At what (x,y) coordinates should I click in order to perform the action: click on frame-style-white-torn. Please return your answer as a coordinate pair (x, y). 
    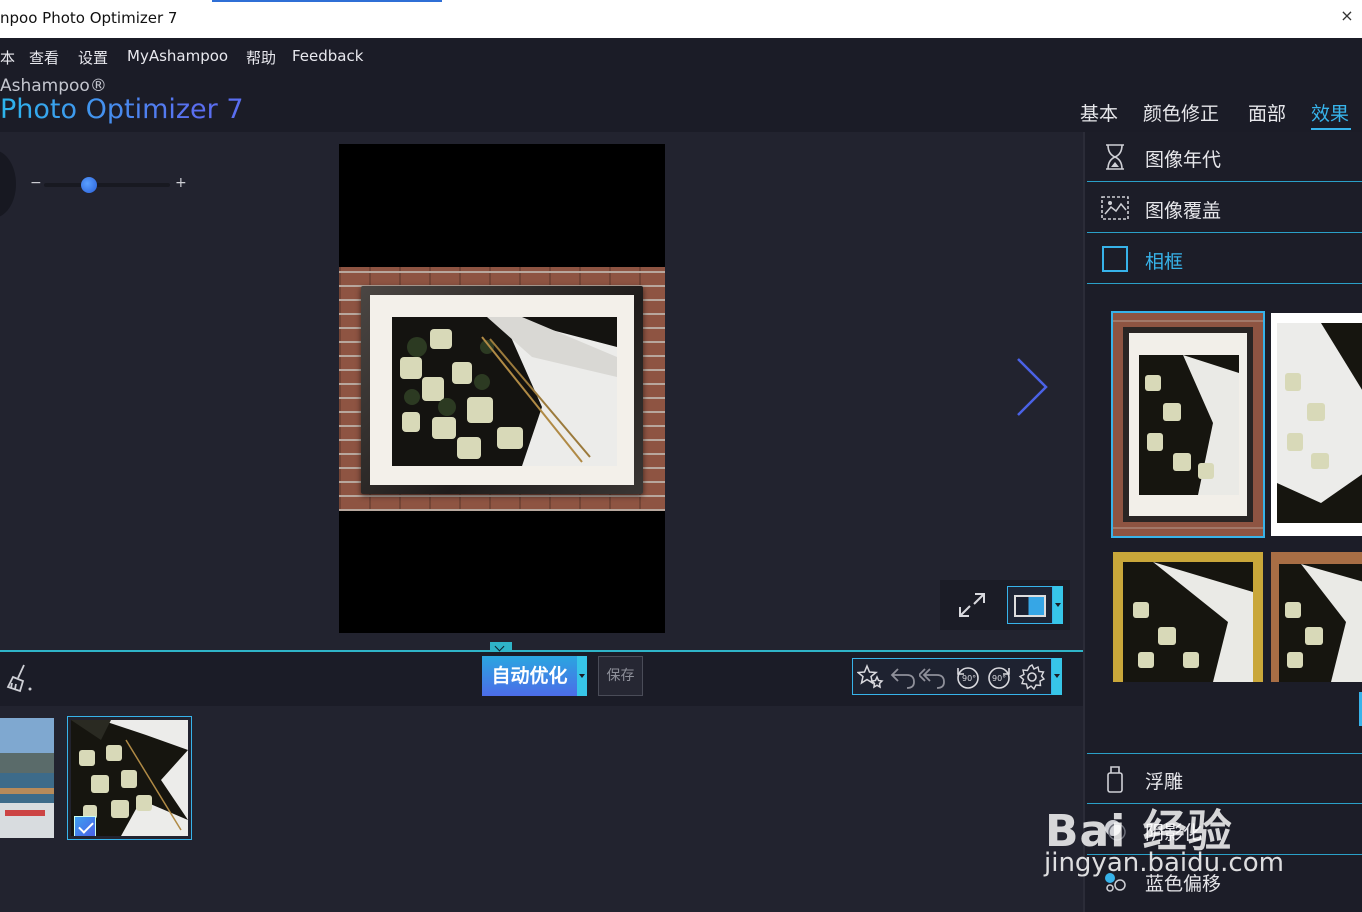
    Looking at the image, I should click on (1316, 424).